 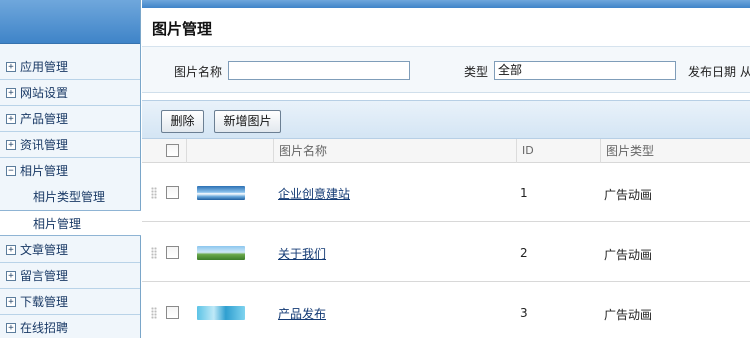 I want to click on action-toolbar: 删除 新增图片, so click(x=446, y=119).